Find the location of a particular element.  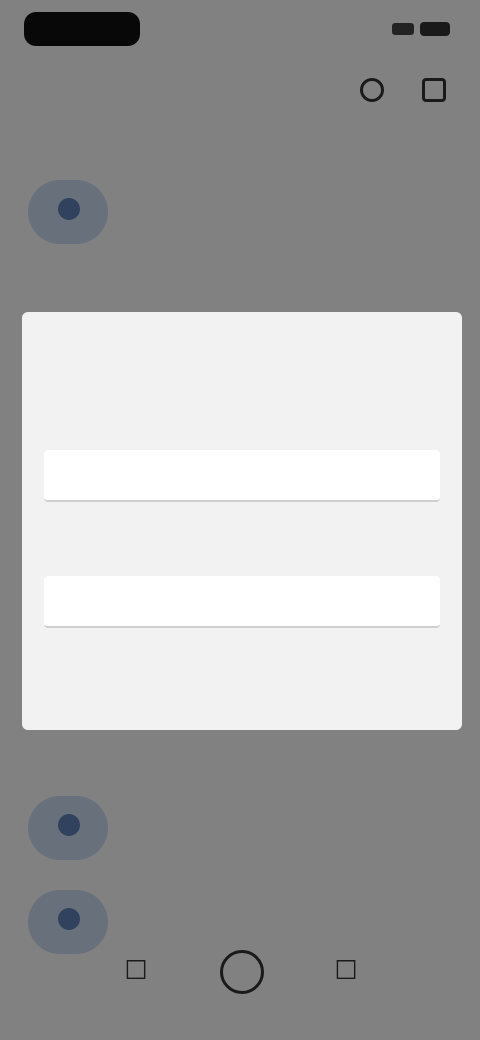

cancel-button is located at coordinates (106, 696).